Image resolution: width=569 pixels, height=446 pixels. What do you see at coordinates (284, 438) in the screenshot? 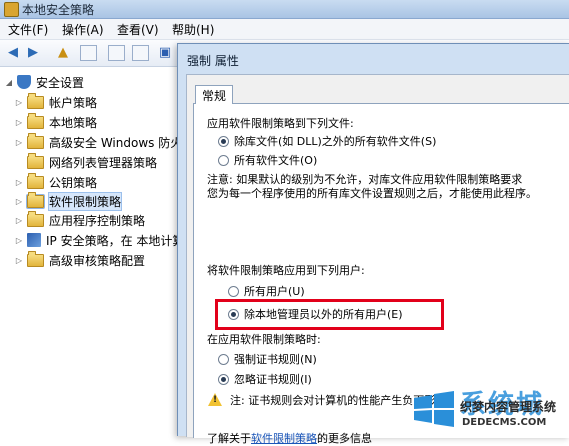
I see `learn-more-link: 软件限制策略` at bounding box center [284, 438].